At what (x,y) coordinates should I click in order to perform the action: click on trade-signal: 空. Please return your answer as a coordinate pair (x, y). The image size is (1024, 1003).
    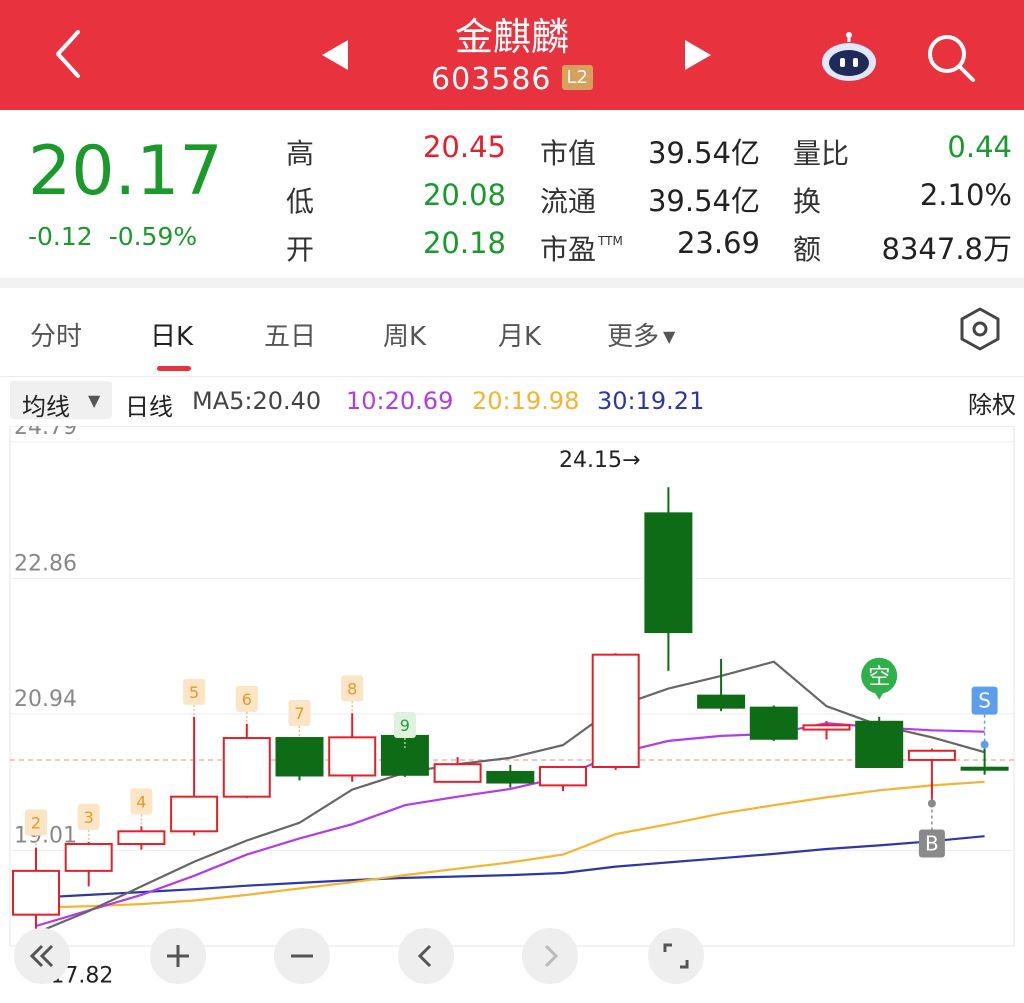
    Looking at the image, I should click on (879, 678).